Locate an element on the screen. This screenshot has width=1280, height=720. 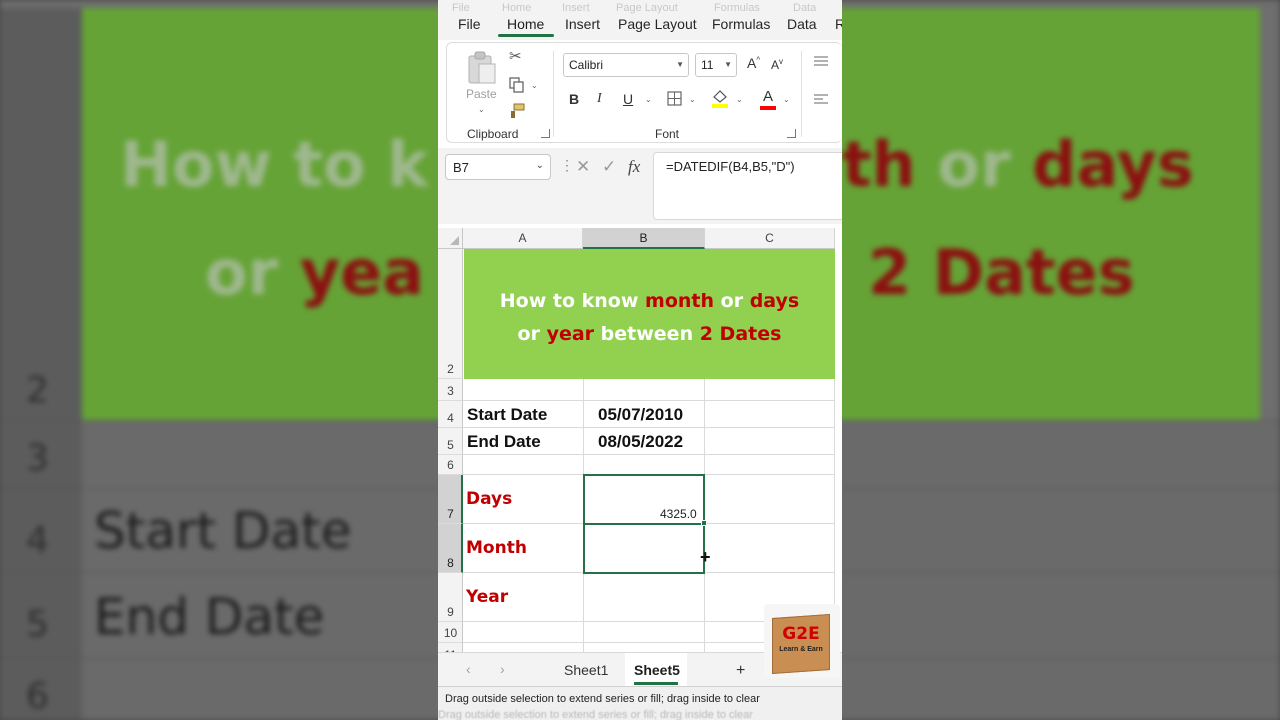
active-sheet-indicator is located at coordinates (656, 683).